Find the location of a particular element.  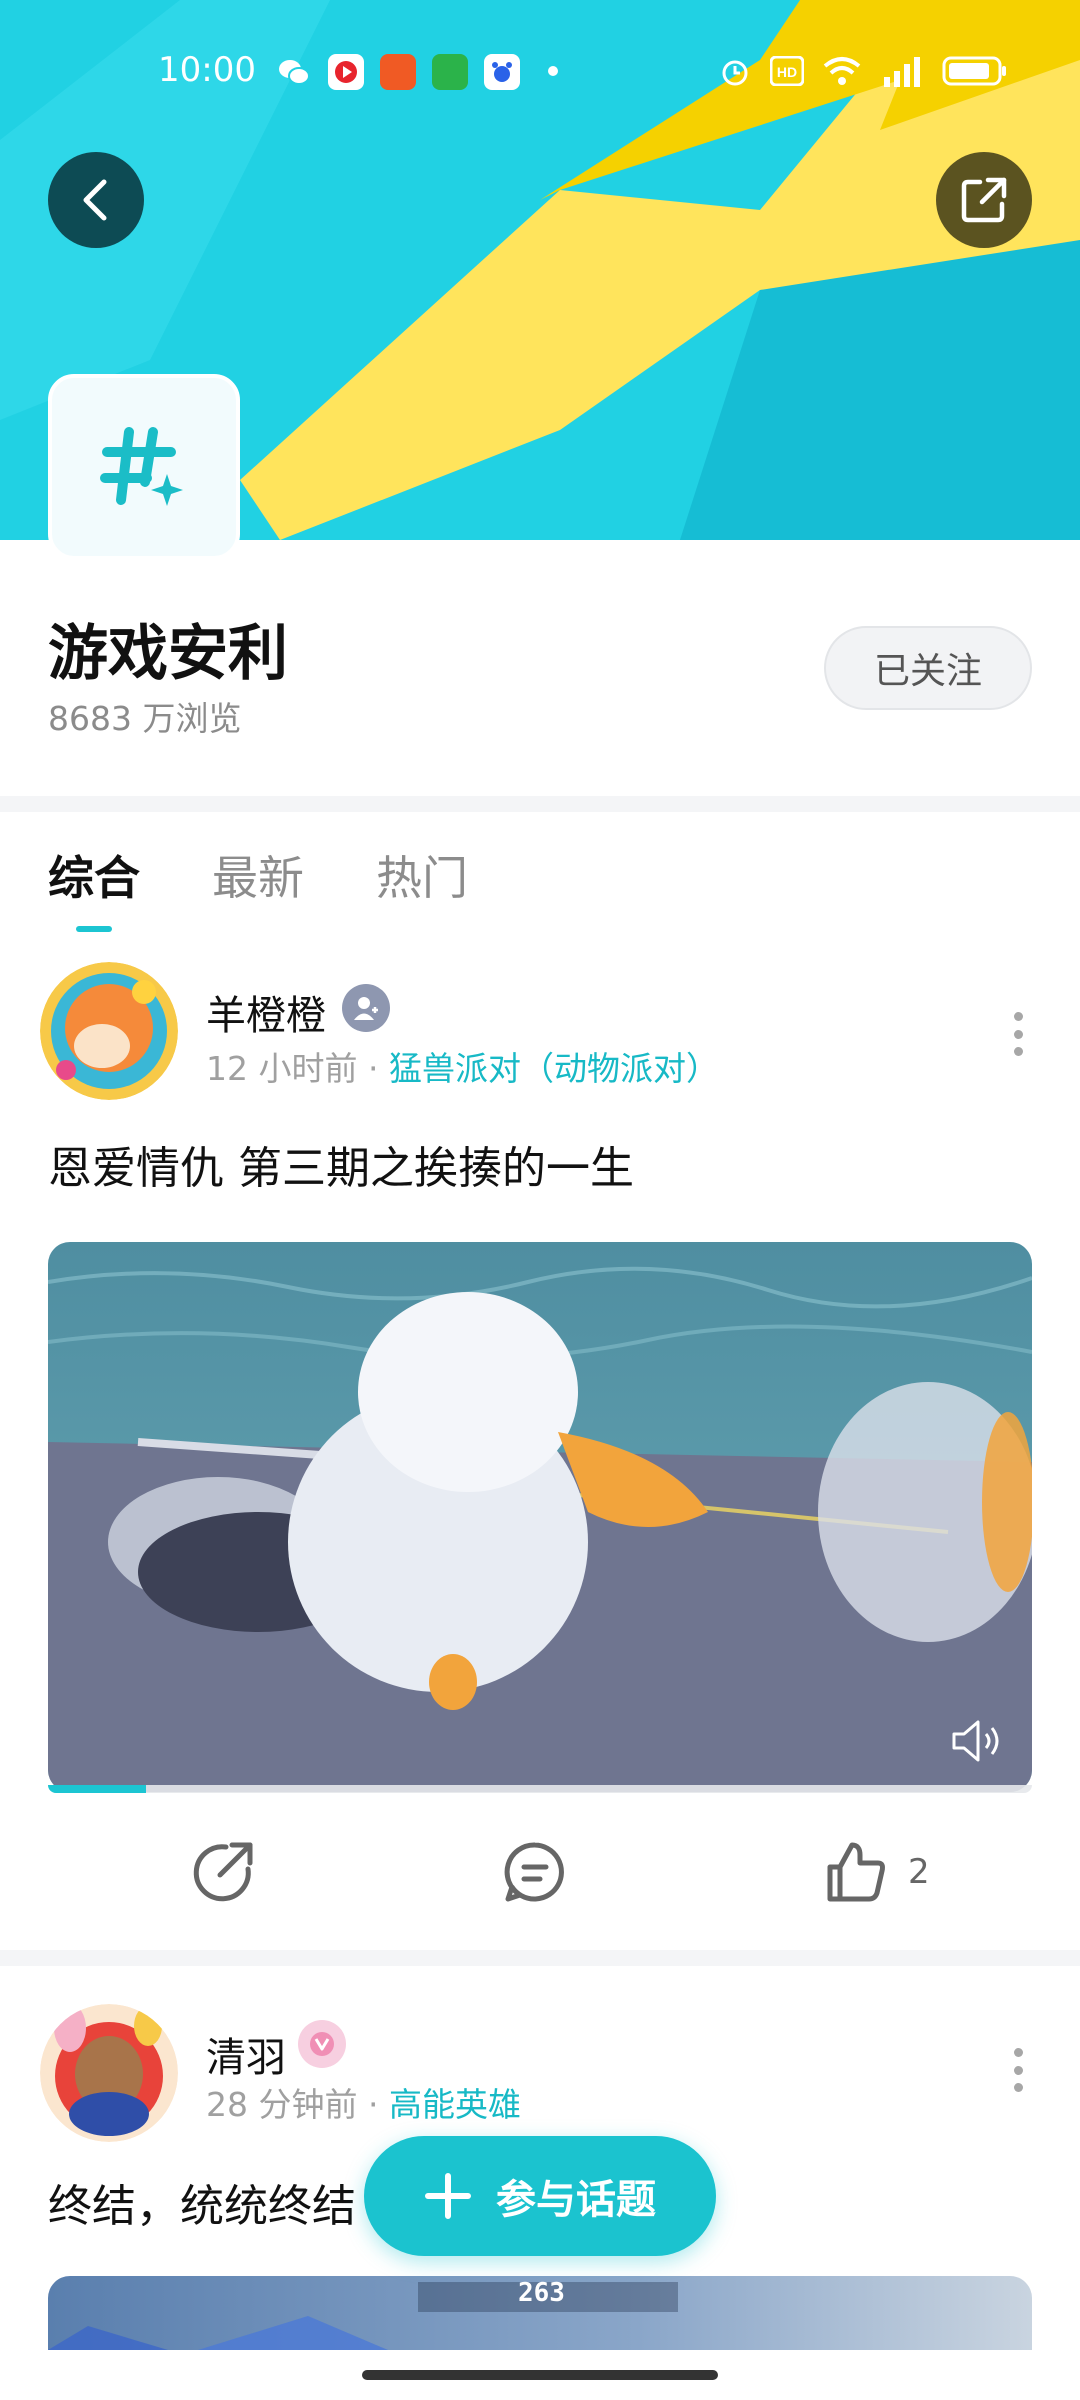

share-external-icon is located at coordinates (984, 200).